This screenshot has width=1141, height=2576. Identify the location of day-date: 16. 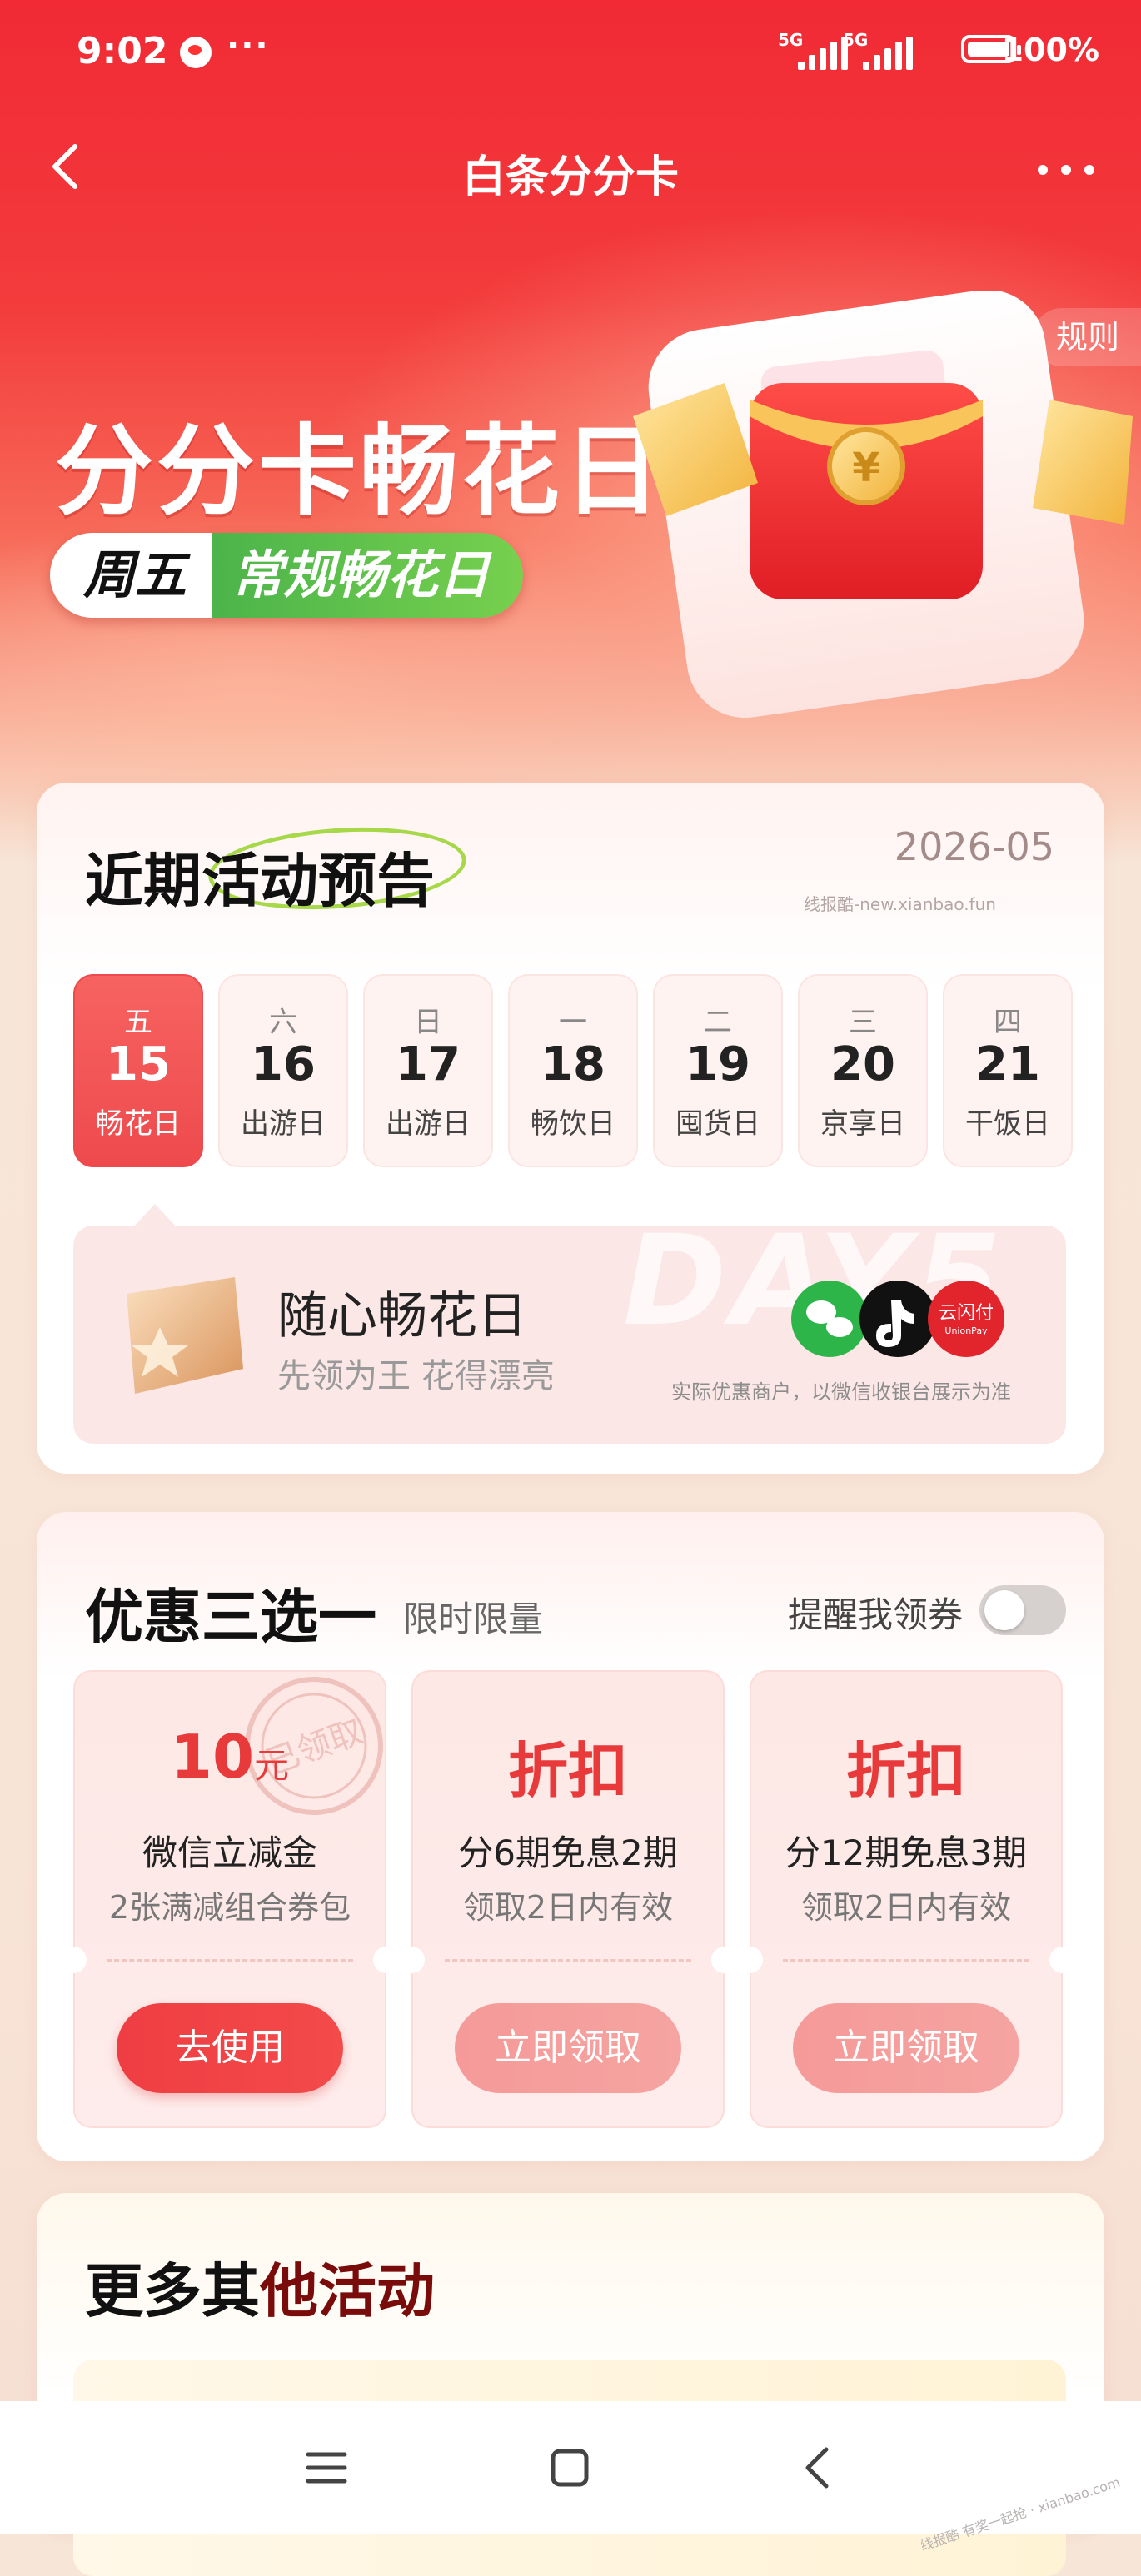
(283, 1064).